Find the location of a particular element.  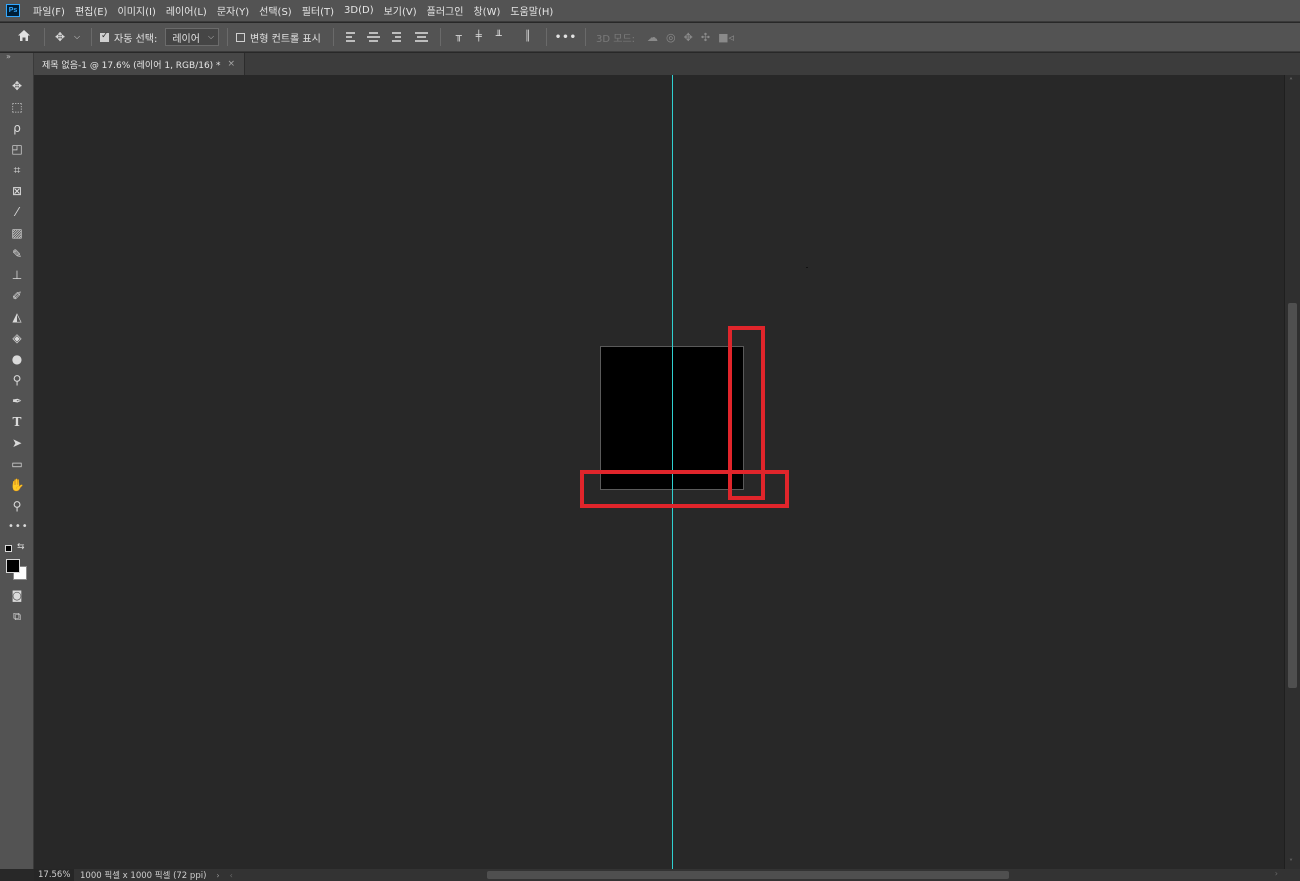

auto-select-dropdown: 레이어 ⌵ is located at coordinates (192, 37).